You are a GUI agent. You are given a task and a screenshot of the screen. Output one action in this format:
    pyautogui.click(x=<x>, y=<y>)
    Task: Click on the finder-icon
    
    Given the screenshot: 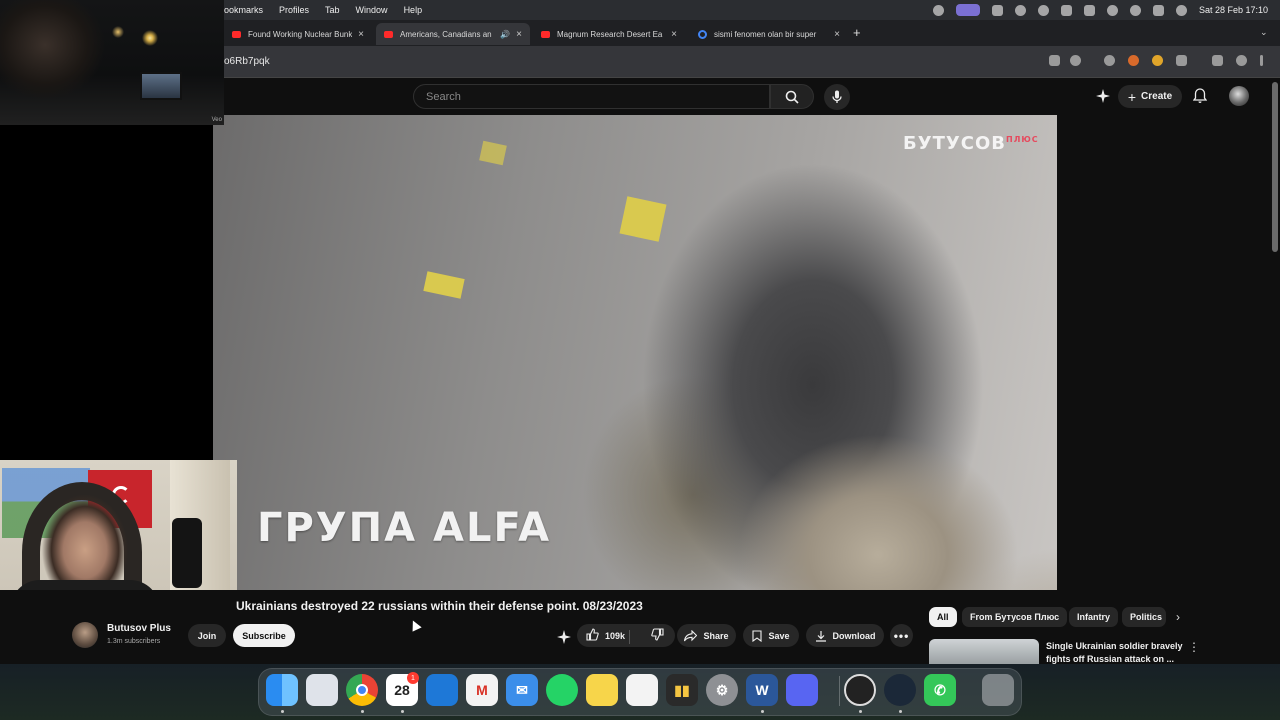 What is the action you would take?
    pyautogui.click(x=282, y=690)
    